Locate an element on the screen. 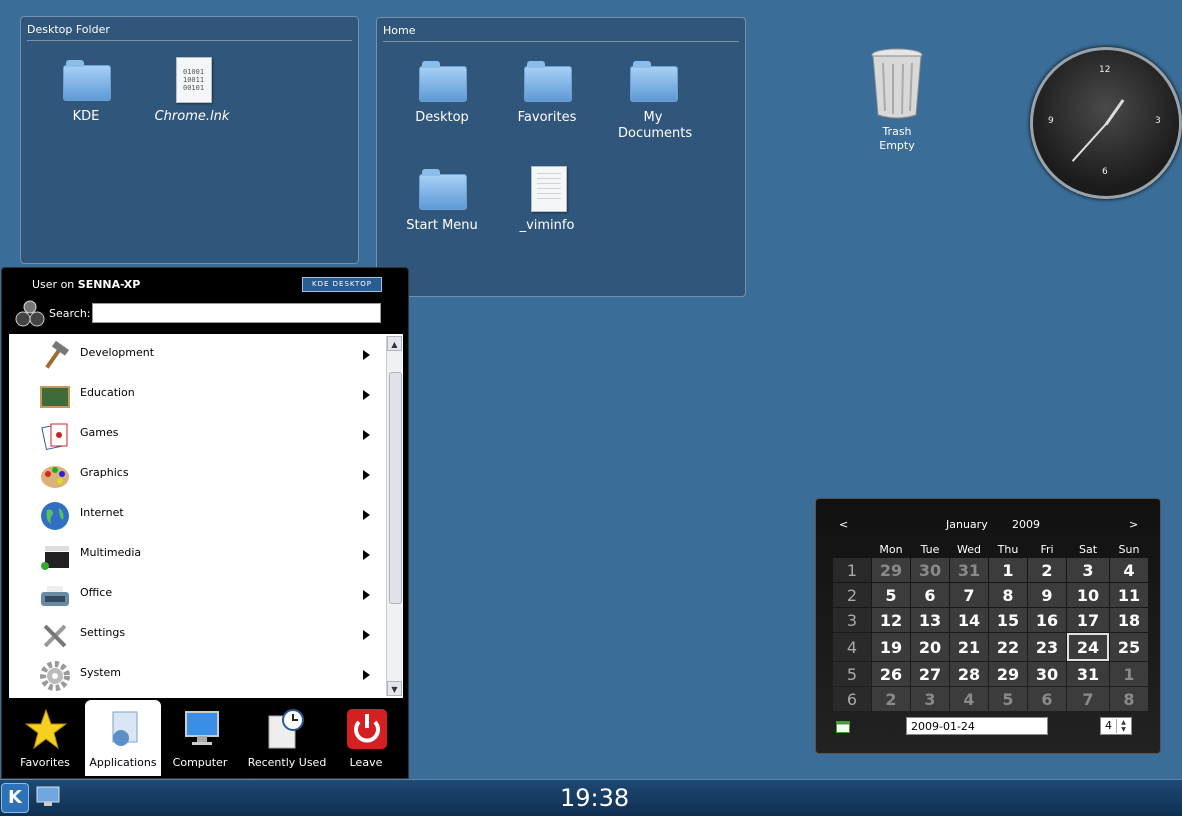  weekday-header: Thu is located at coordinates (1008, 549).